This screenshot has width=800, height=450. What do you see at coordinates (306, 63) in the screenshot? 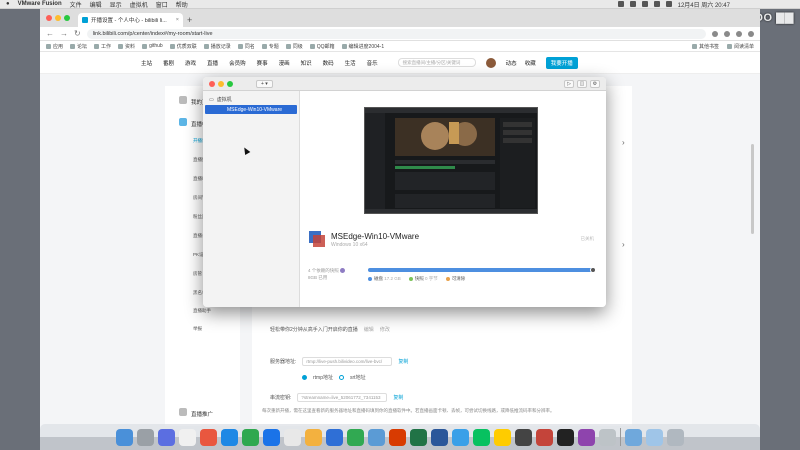
I see `nav-link: 知识` at bounding box center [306, 63].